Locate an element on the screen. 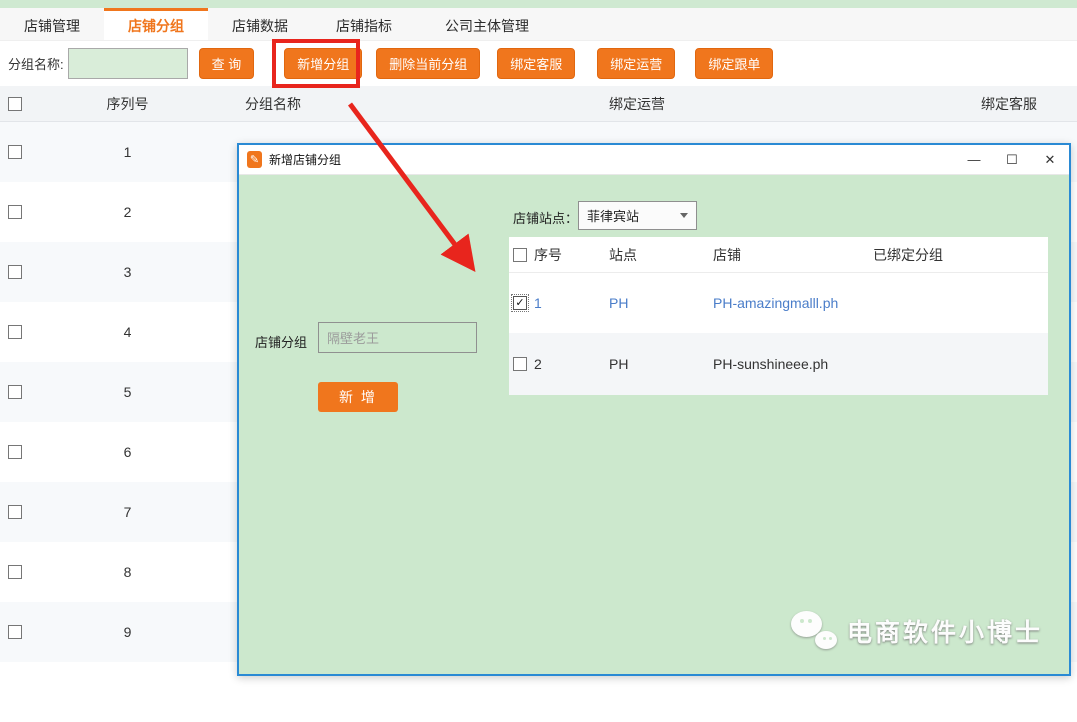  shop-table-row: 2 PH PH-sunshineee.ph is located at coordinates (778, 364).